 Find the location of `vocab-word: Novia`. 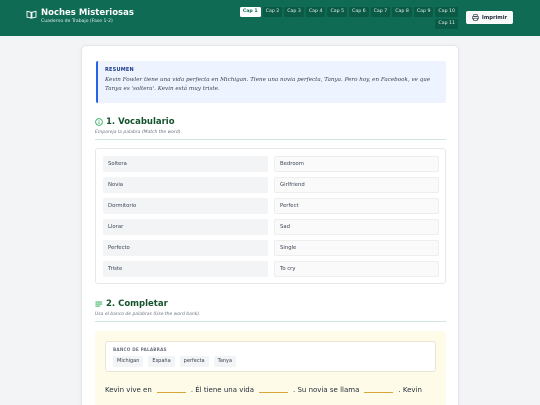

vocab-word: Novia is located at coordinates (185, 185).